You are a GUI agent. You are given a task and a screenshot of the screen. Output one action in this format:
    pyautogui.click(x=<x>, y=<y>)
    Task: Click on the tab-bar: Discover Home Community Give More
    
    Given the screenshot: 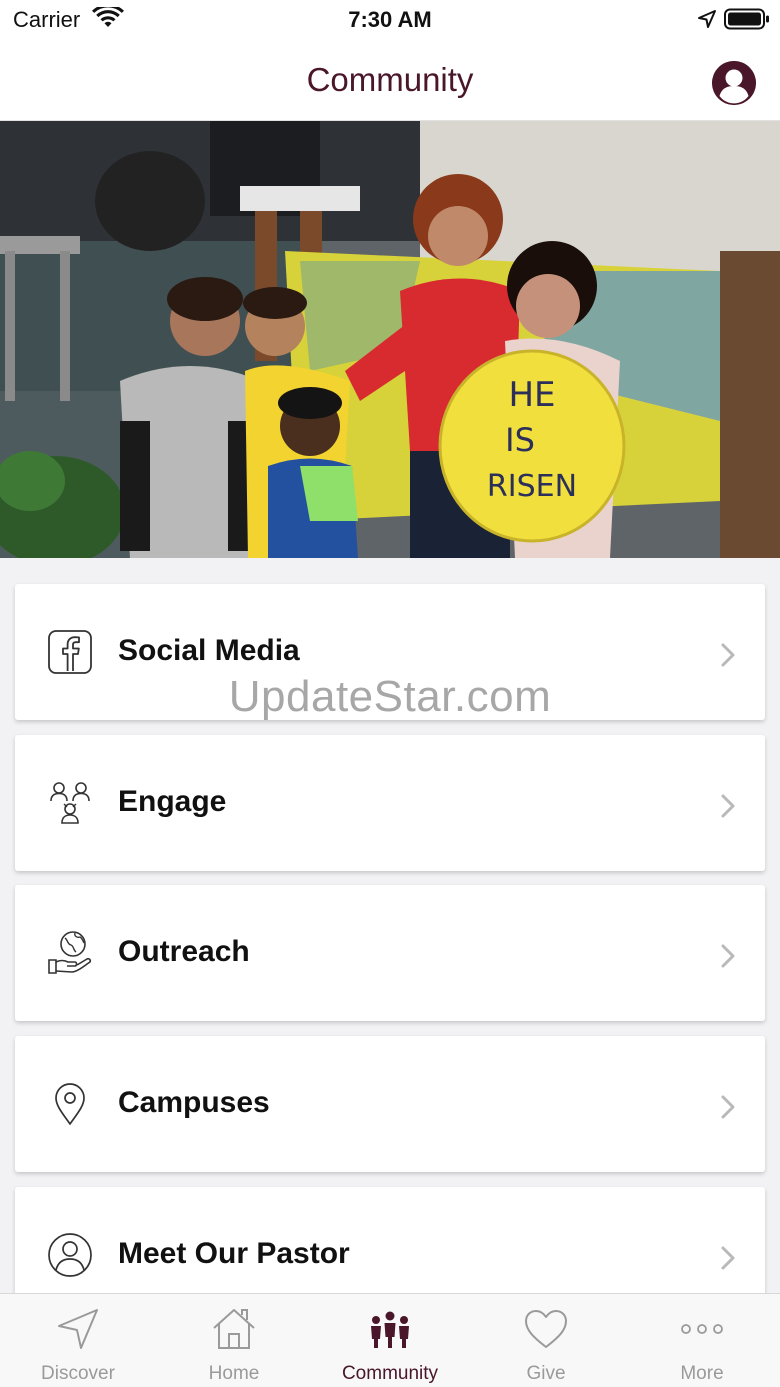 What is the action you would take?
    pyautogui.click(x=390, y=1340)
    